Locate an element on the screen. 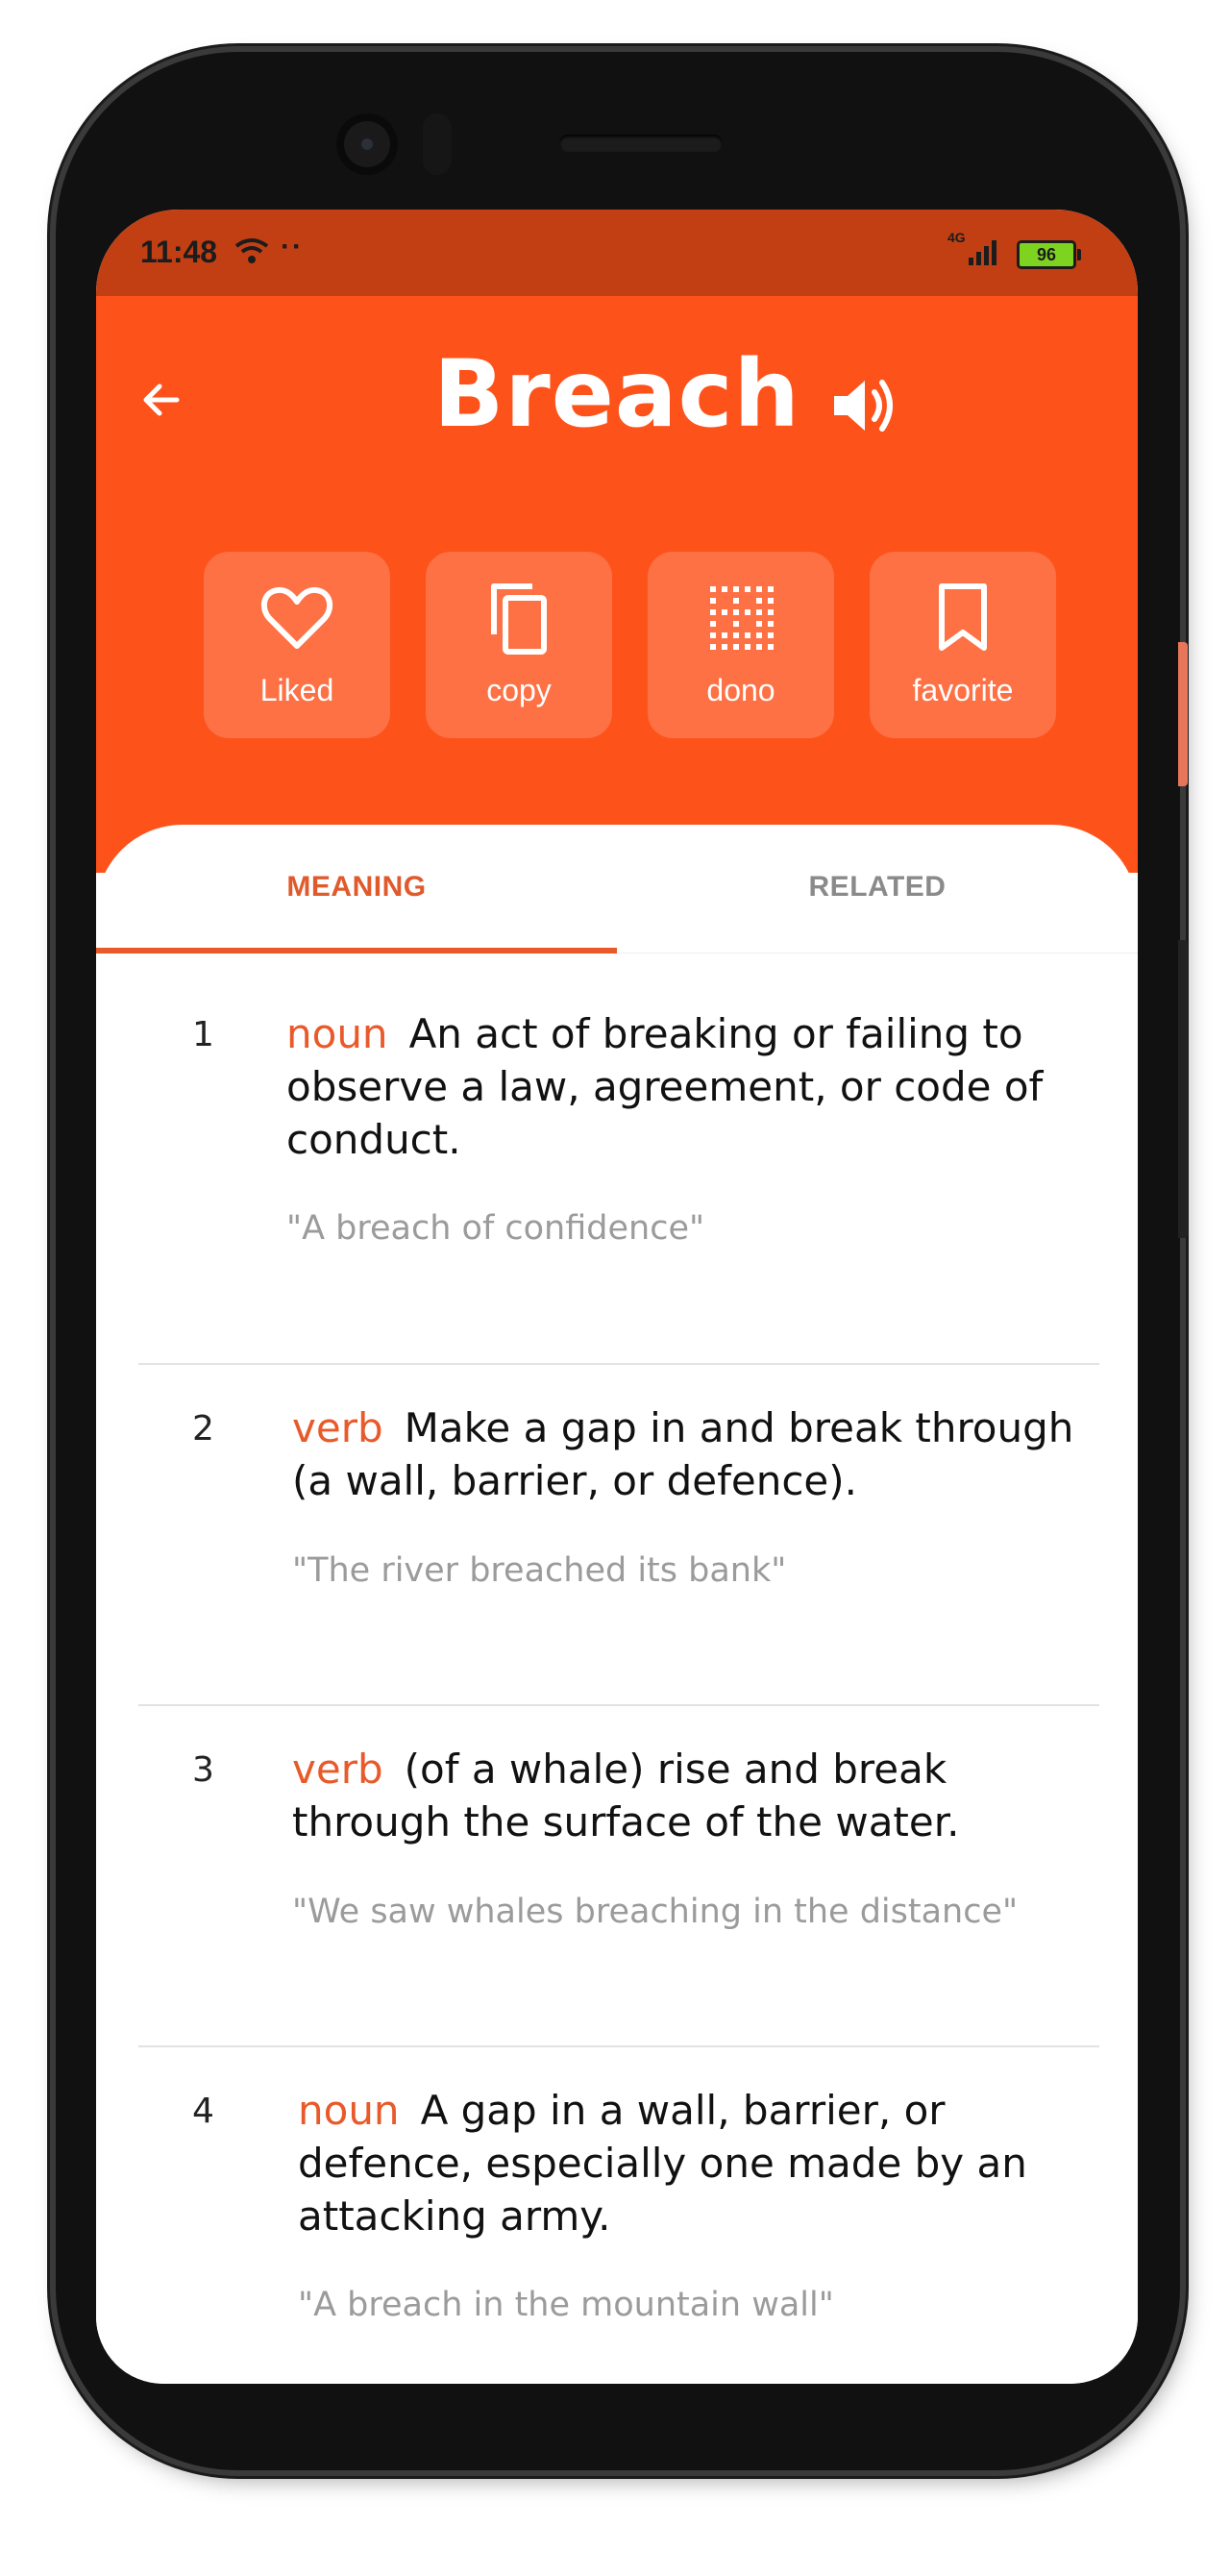  battery-icon: 96 is located at coordinates (1049, 255).